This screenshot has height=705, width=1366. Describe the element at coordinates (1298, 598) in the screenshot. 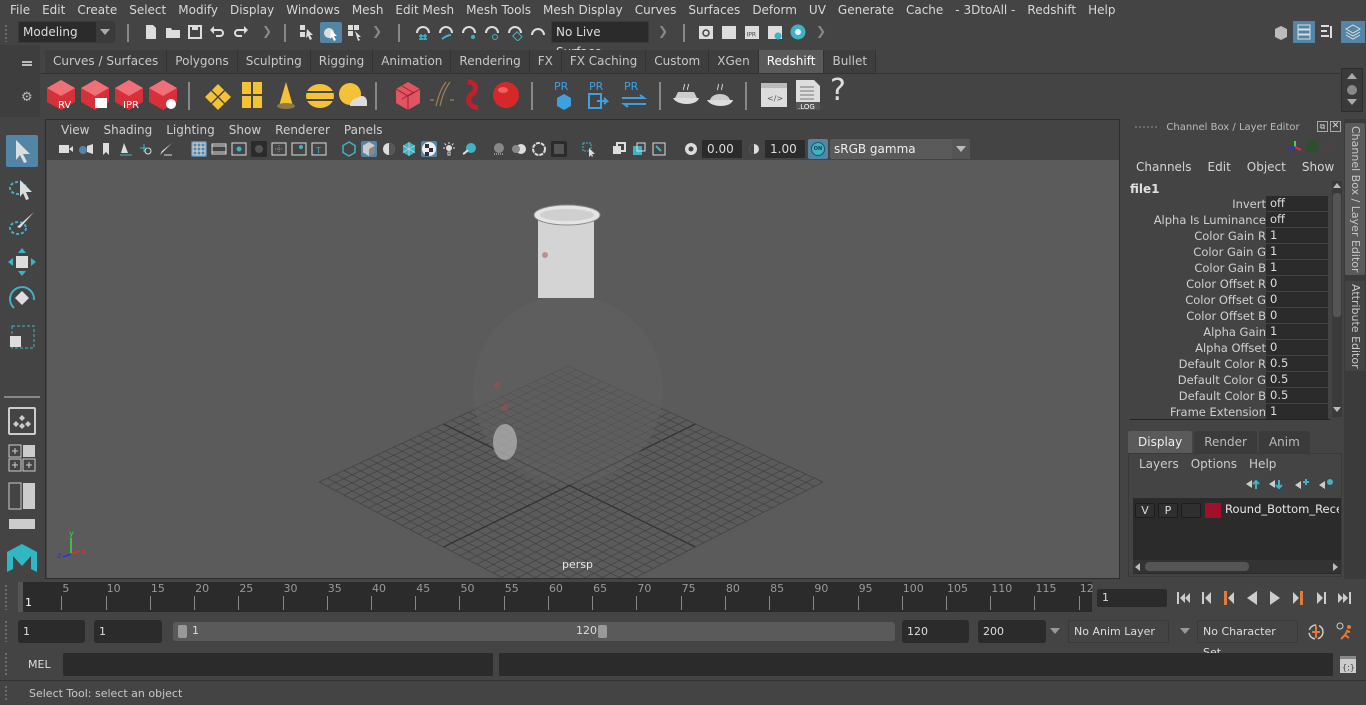

I see `step-forward-key-icon` at that location.